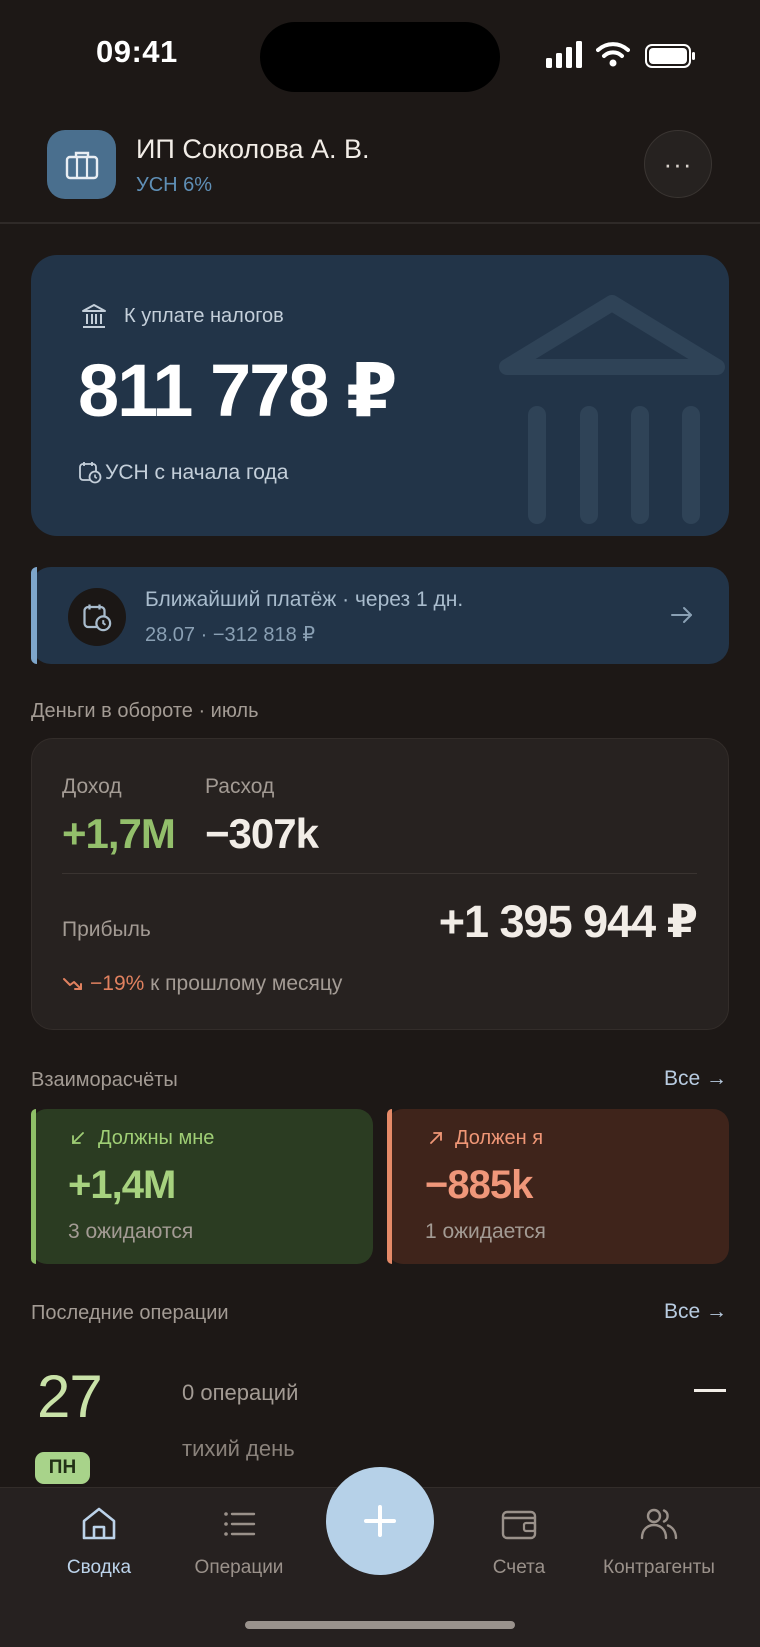 The image size is (760, 1647). What do you see at coordinates (99, 1567) in the screenshot?
I see `tab-label: Сводка` at bounding box center [99, 1567].